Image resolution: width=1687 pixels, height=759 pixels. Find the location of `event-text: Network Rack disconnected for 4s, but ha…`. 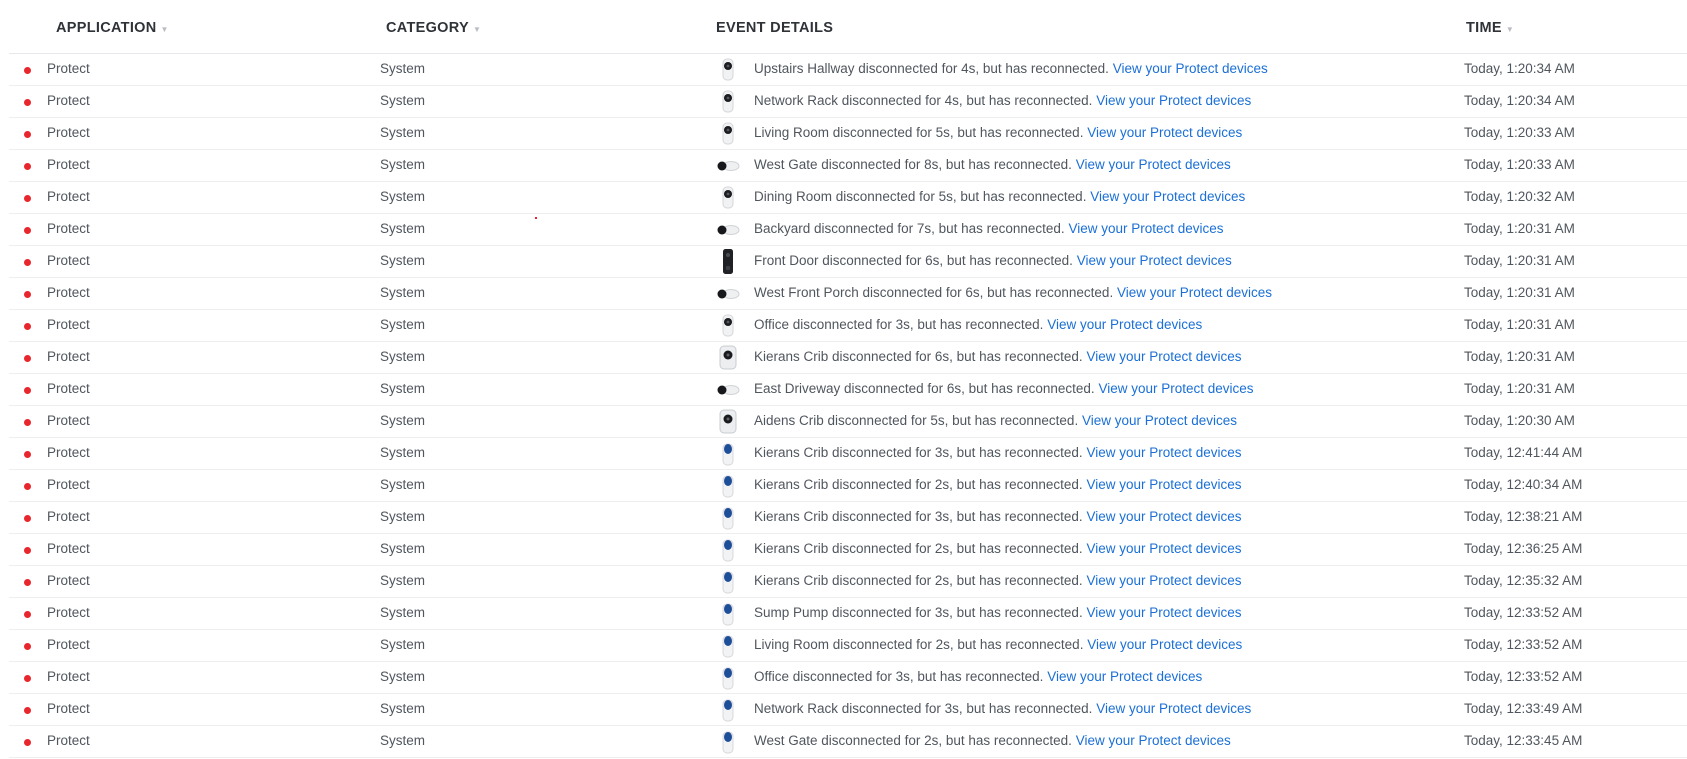

event-text: Network Rack disconnected for 4s, but ha… is located at coordinates (923, 100).